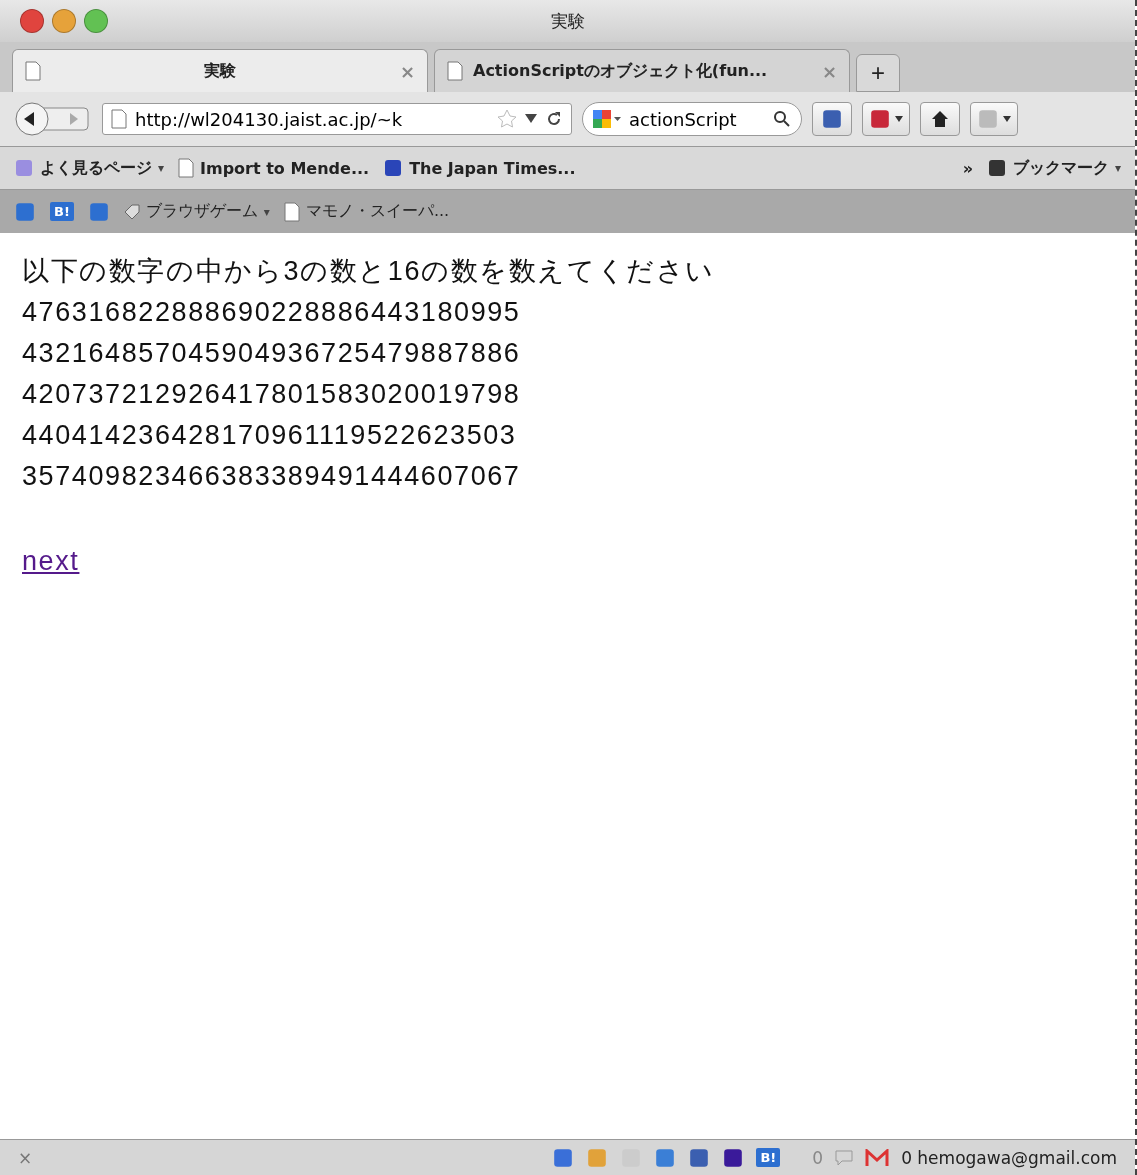 The width and height of the screenshot is (1137, 1175). I want to click on search-engine-icon, so click(608, 119).